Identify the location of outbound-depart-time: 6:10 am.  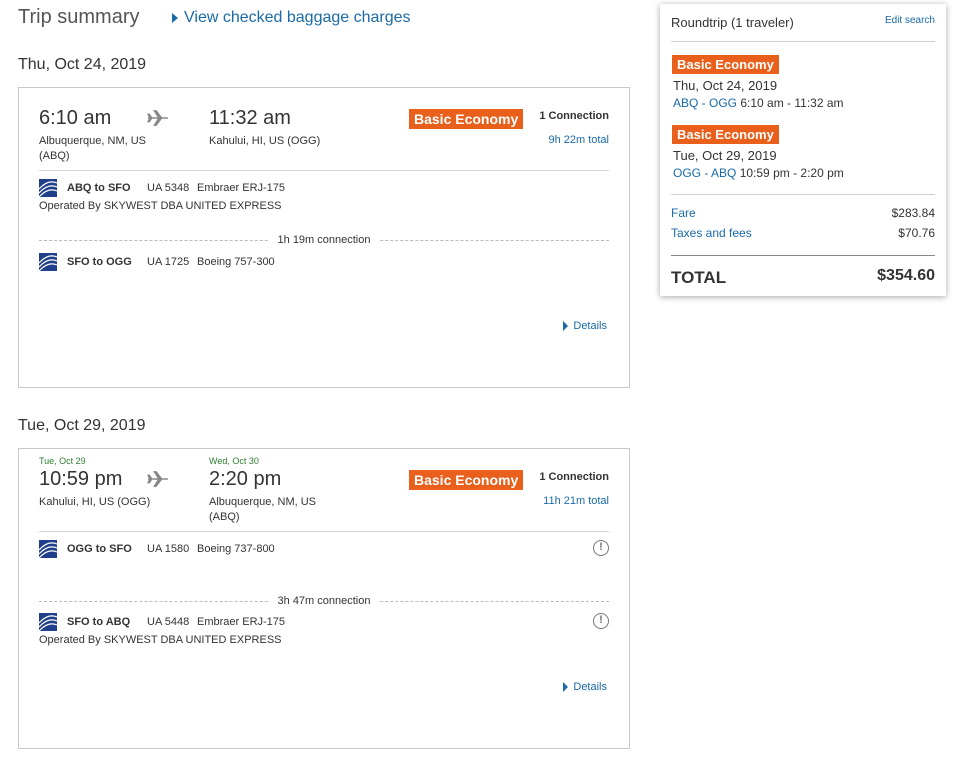
(75, 118).